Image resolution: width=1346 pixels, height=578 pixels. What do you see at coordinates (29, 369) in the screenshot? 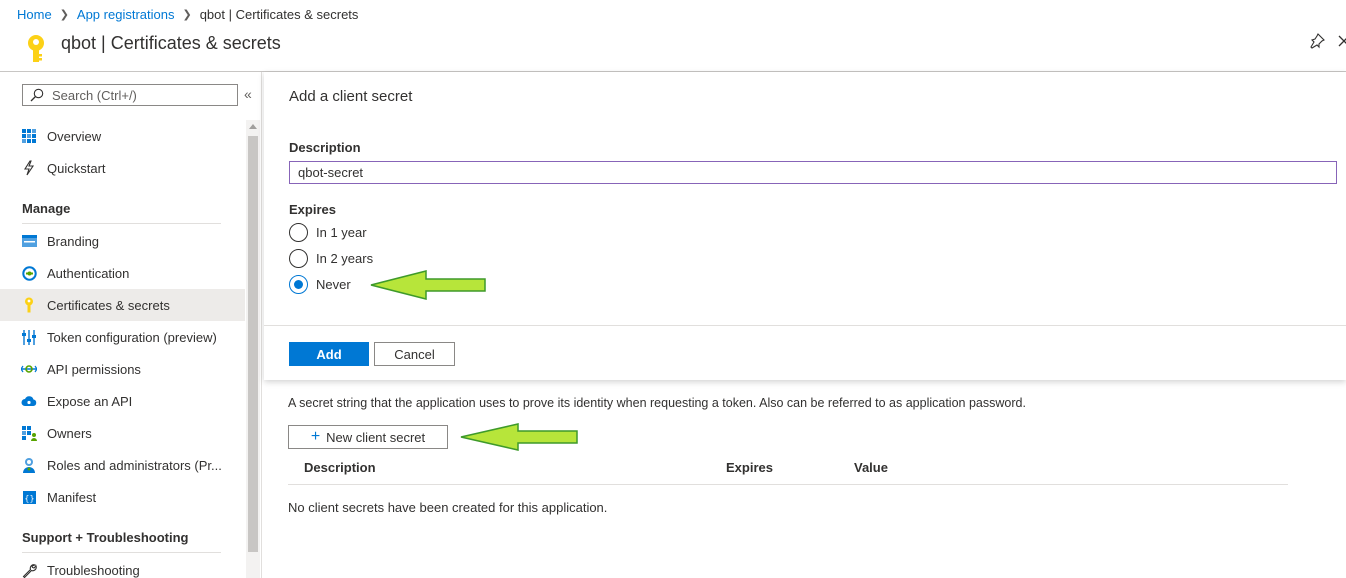
I see `api-permissions-icon` at bounding box center [29, 369].